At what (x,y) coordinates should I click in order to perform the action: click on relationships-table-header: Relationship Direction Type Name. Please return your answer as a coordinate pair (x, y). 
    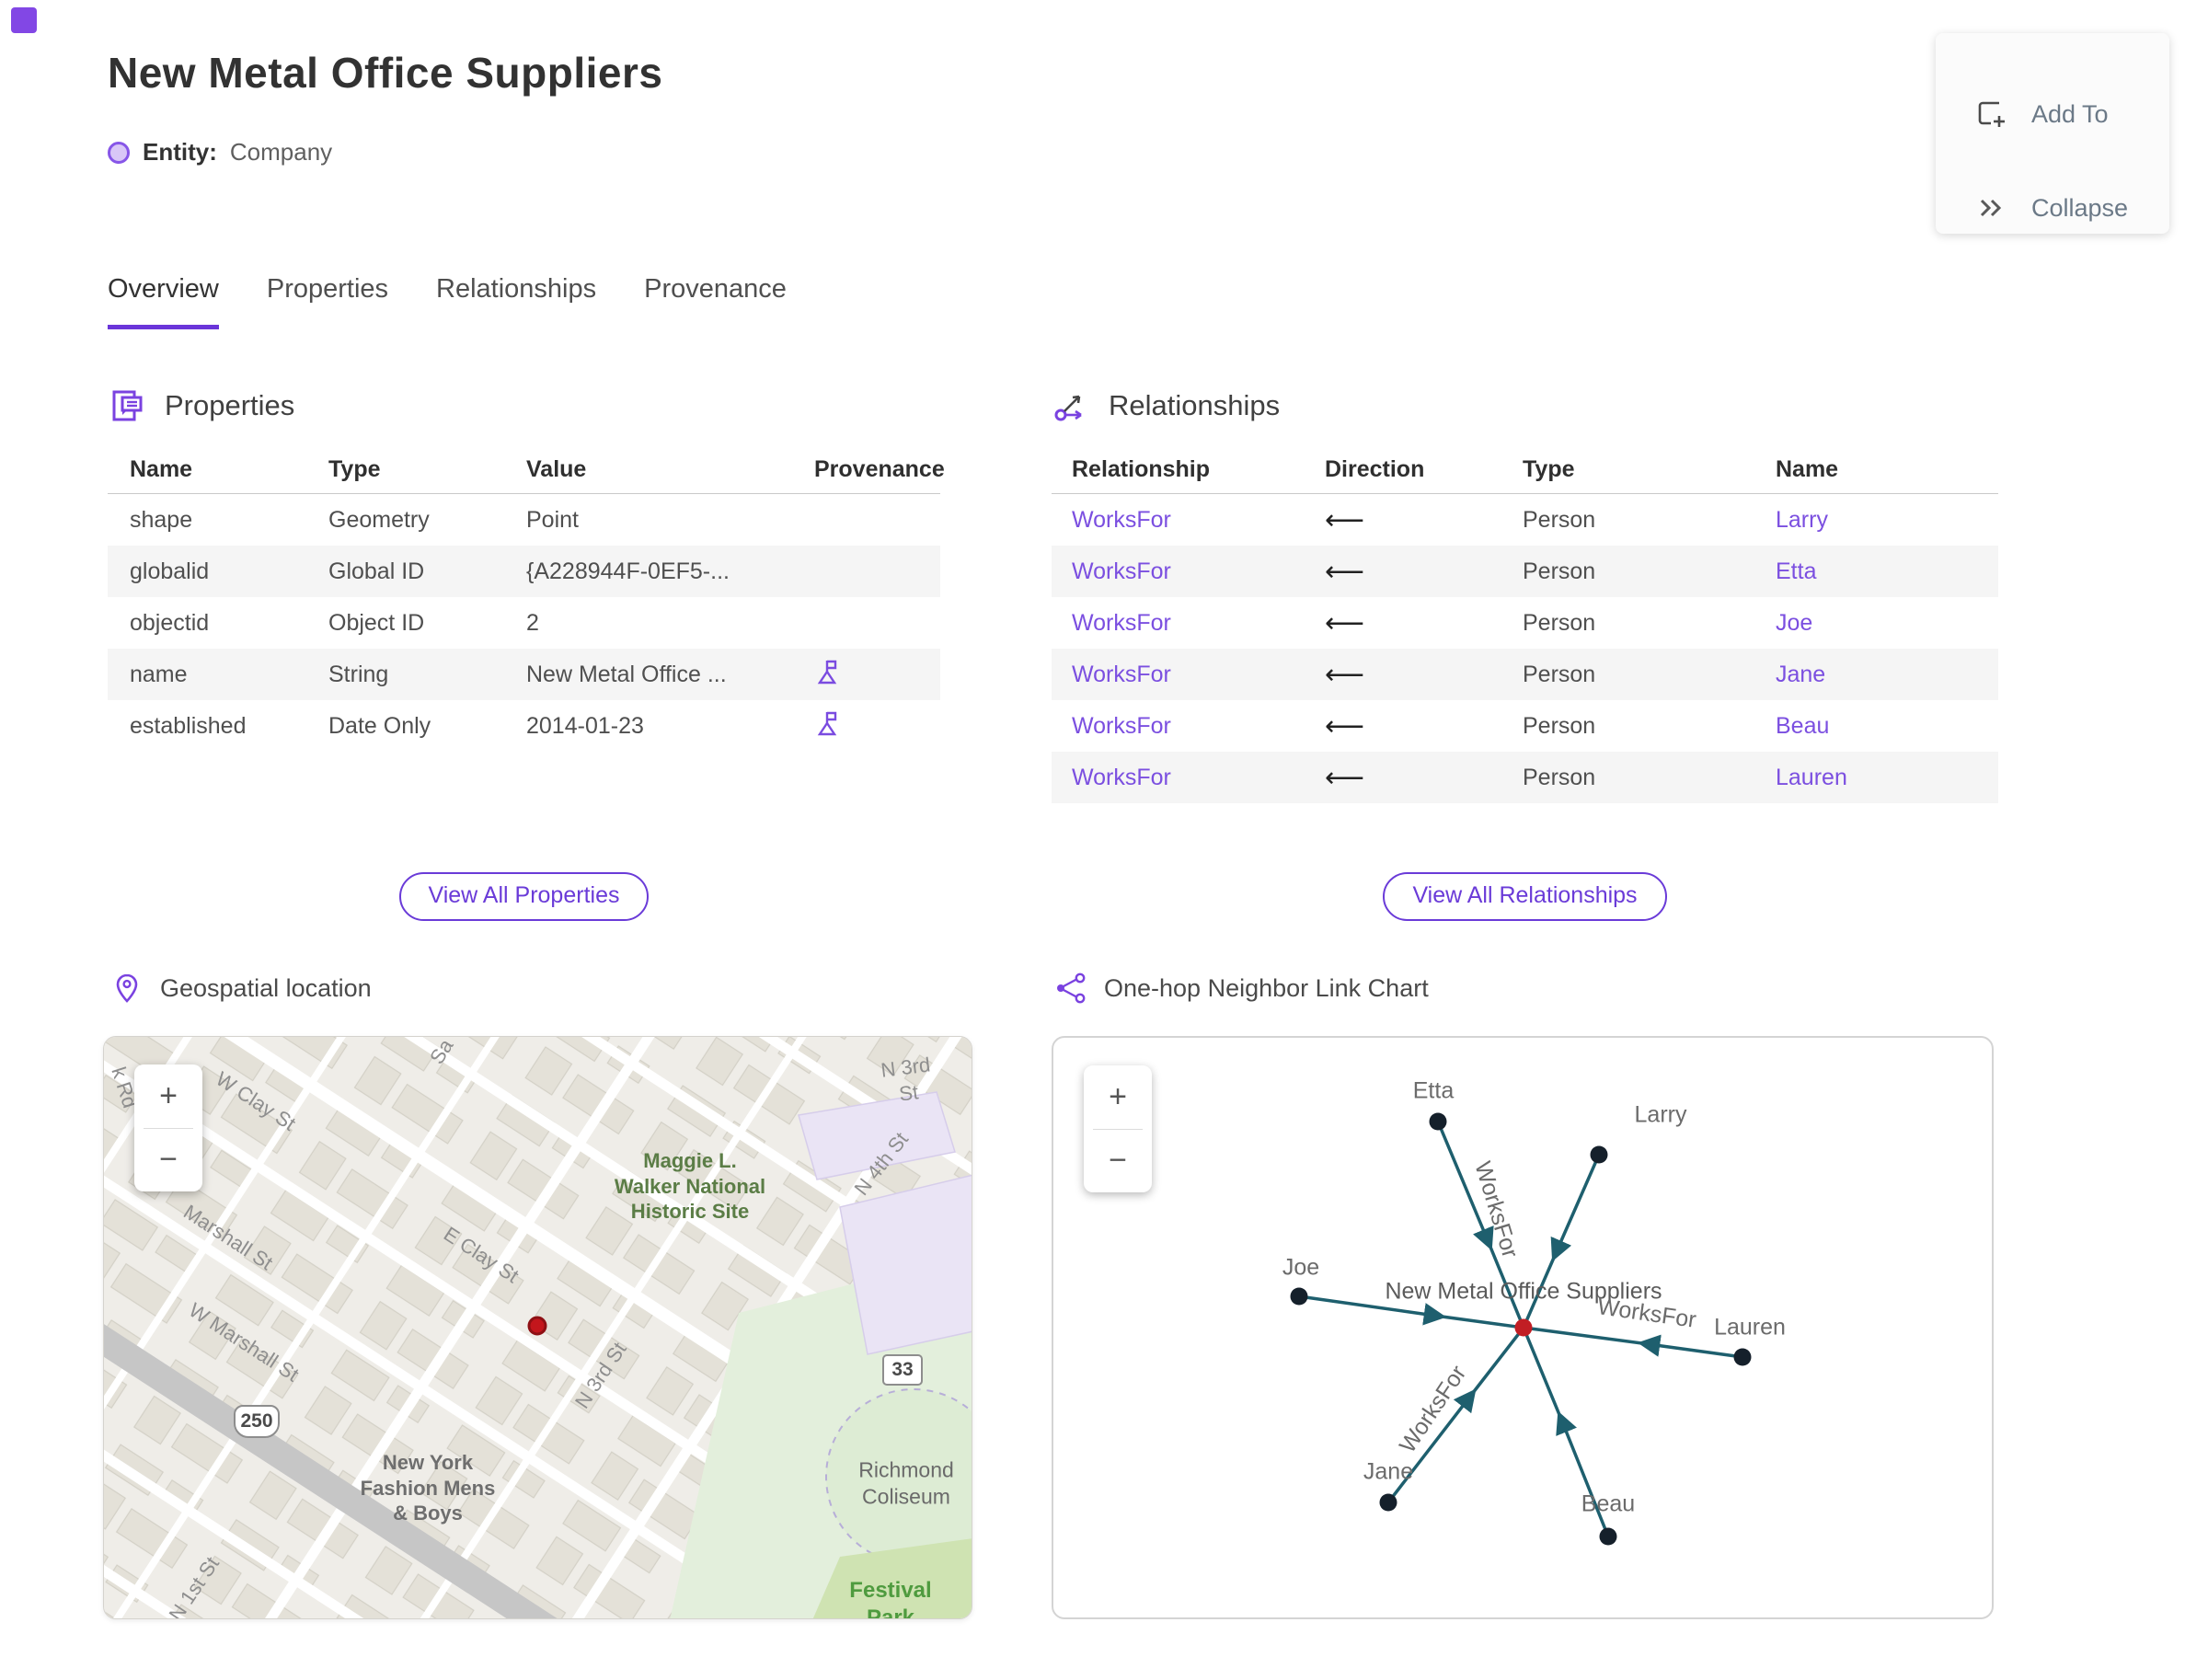
    Looking at the image, I should click on (1525, 469).